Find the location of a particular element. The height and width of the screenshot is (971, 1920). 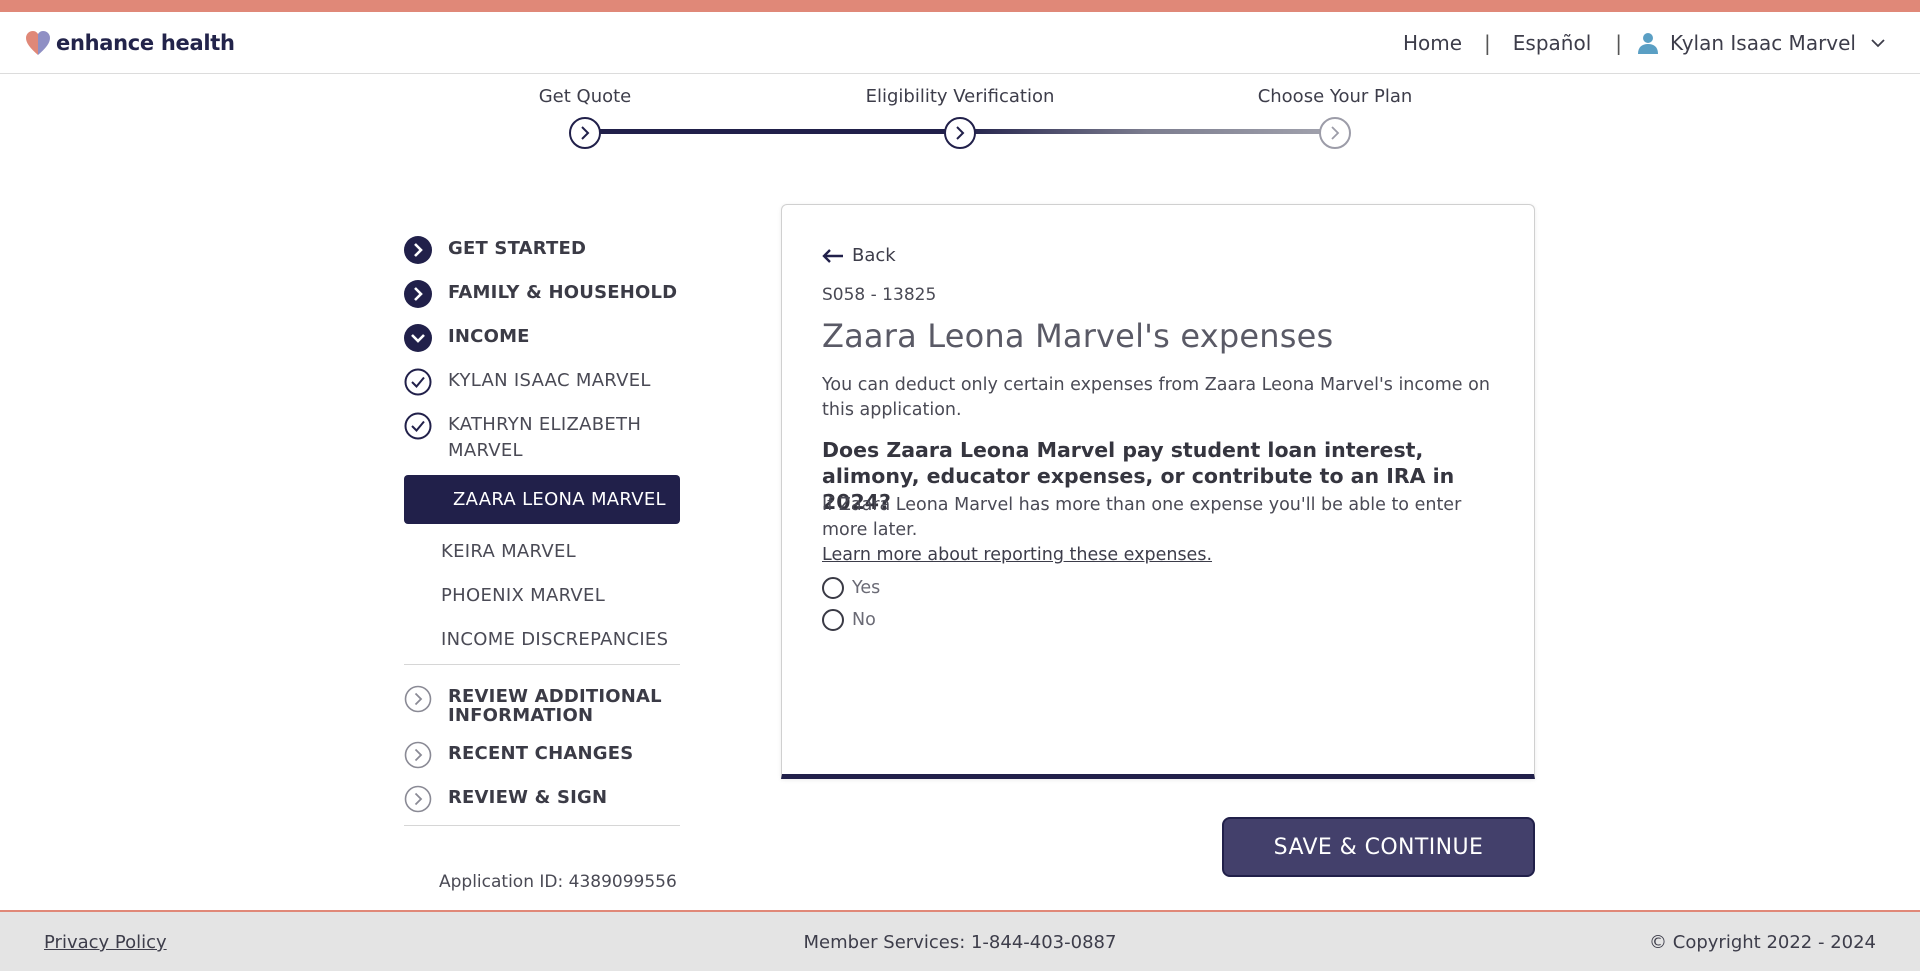

option-yes: Yes is located at coordinates (851, 588).